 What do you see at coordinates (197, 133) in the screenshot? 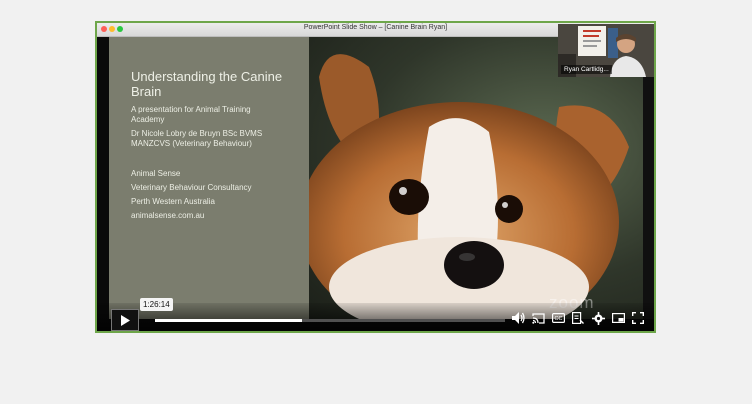
I see `slide-author-line-1: Dr Nicole Lobry de Bruyn BSc BVMS` at bounding box center [197, 133].